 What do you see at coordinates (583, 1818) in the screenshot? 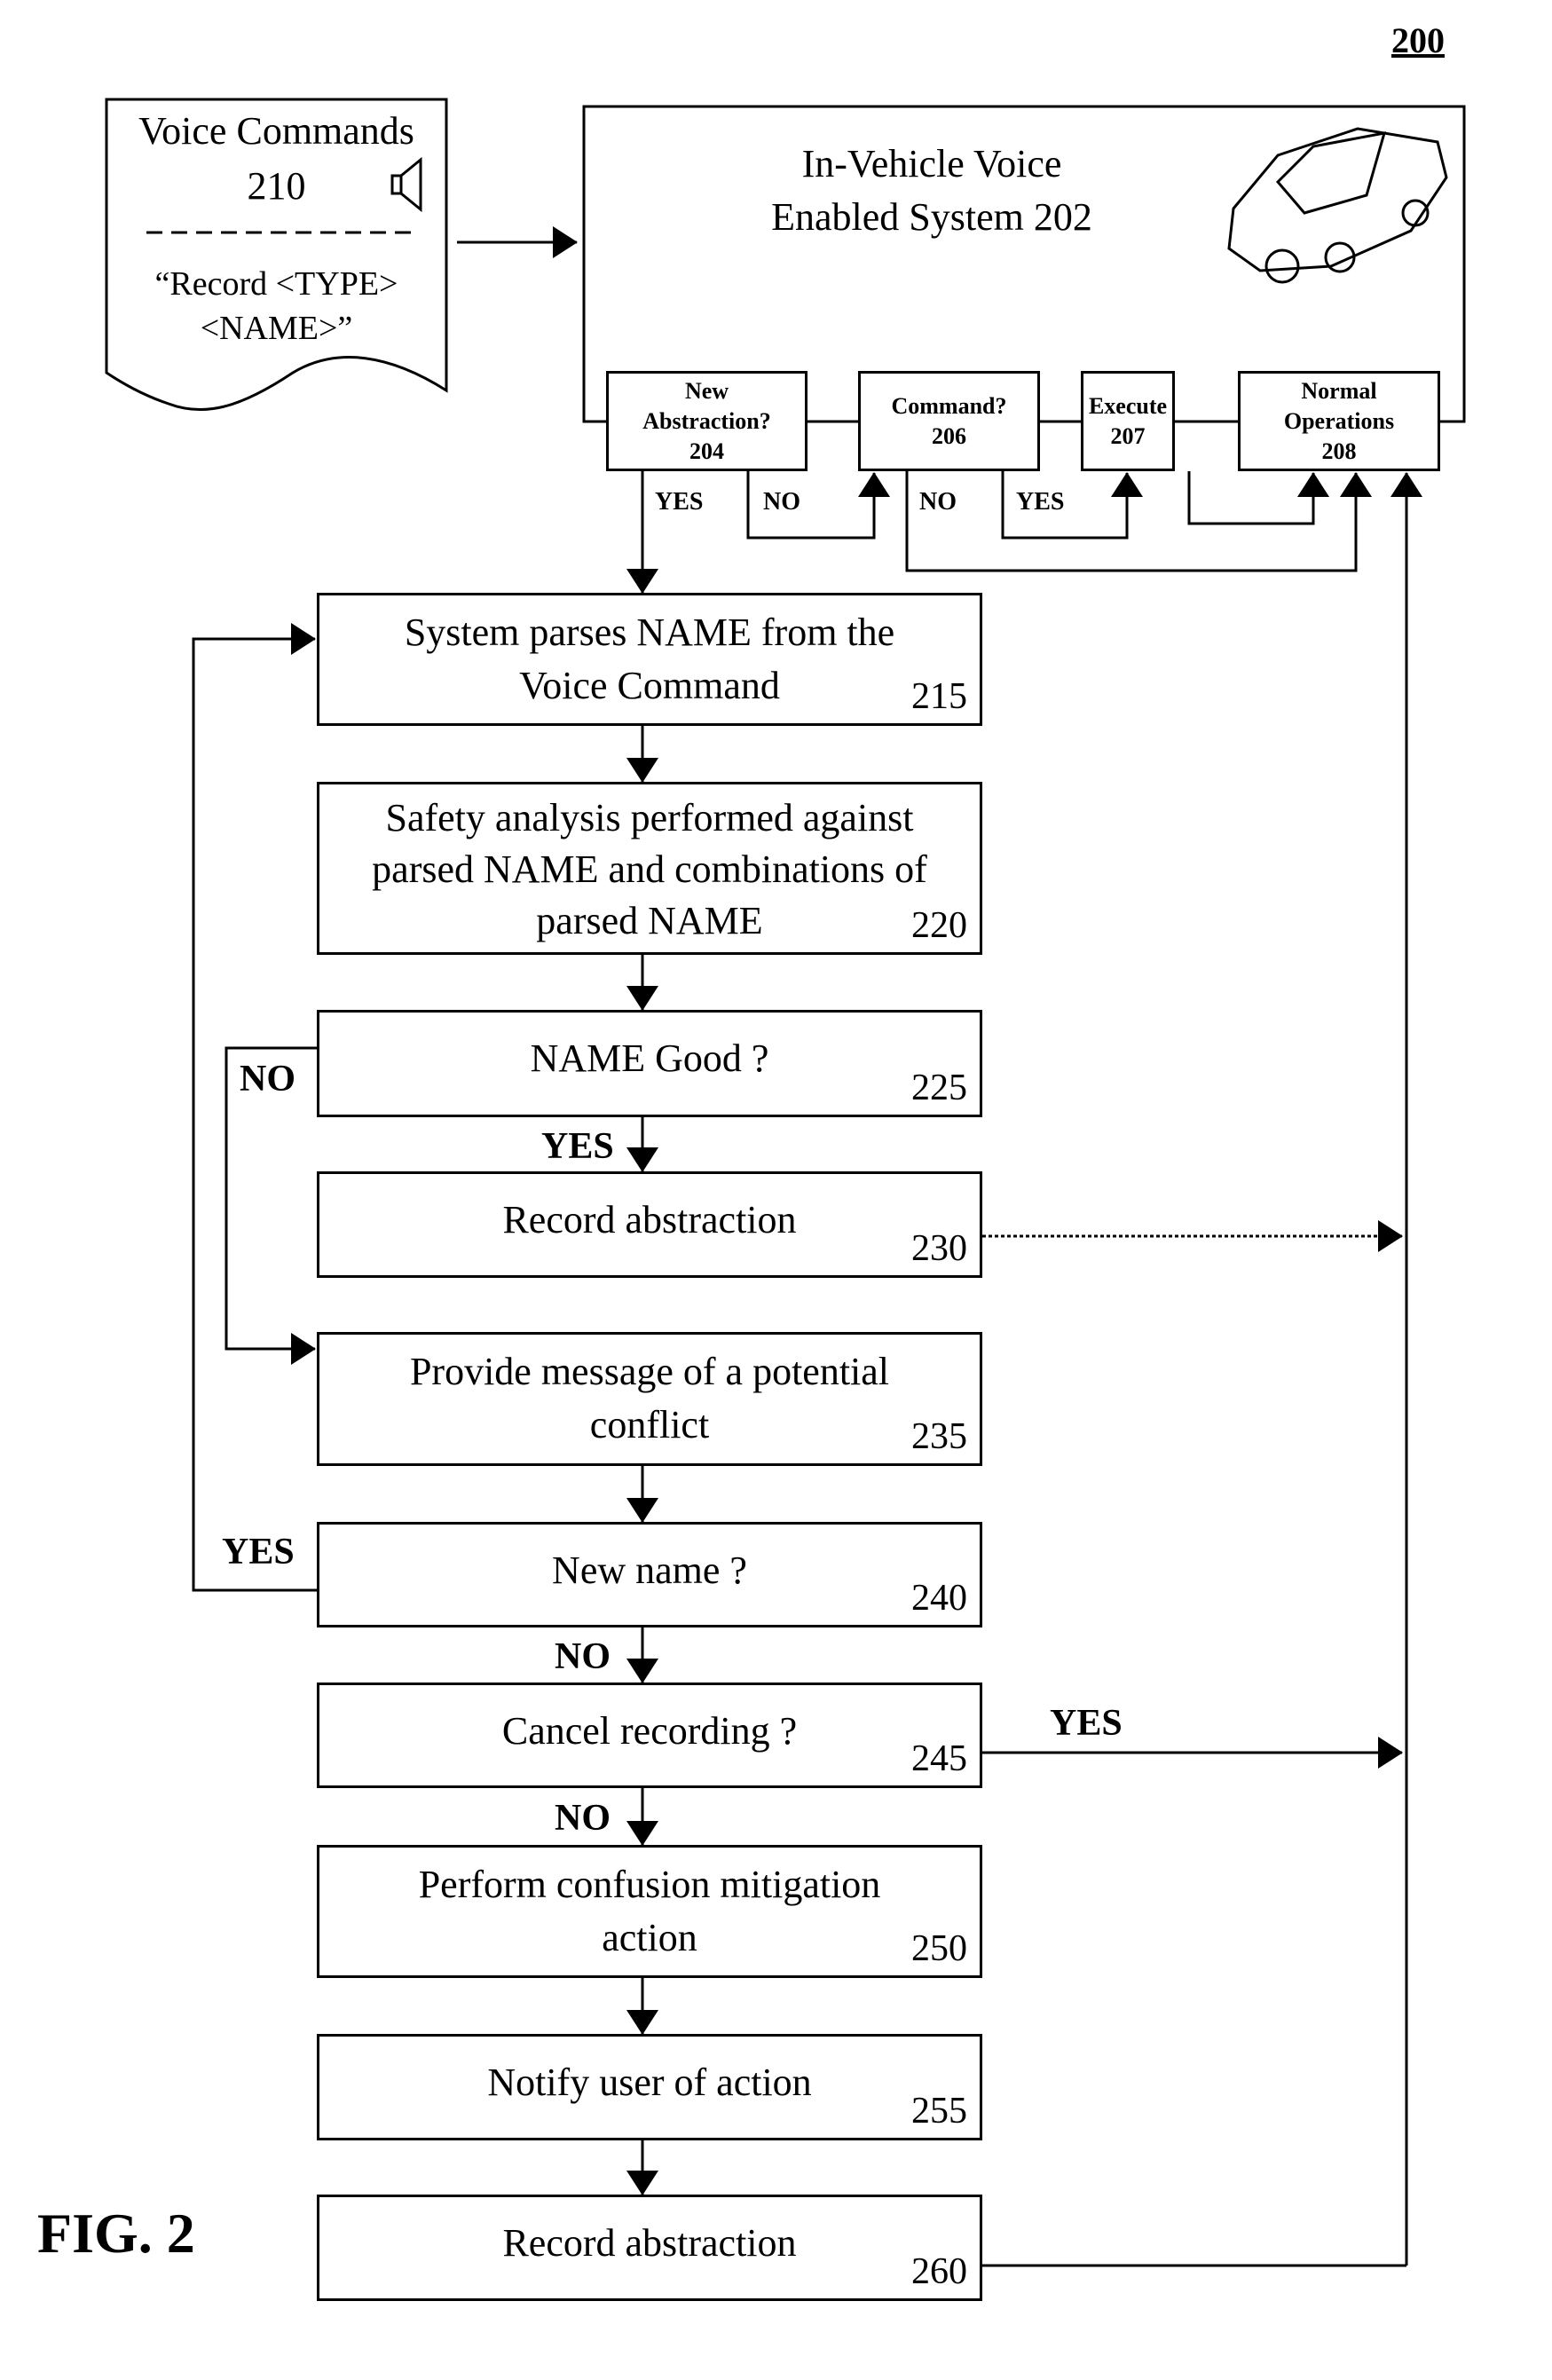
I see `label-245-no: NO` at bounding box center [583, 1818].